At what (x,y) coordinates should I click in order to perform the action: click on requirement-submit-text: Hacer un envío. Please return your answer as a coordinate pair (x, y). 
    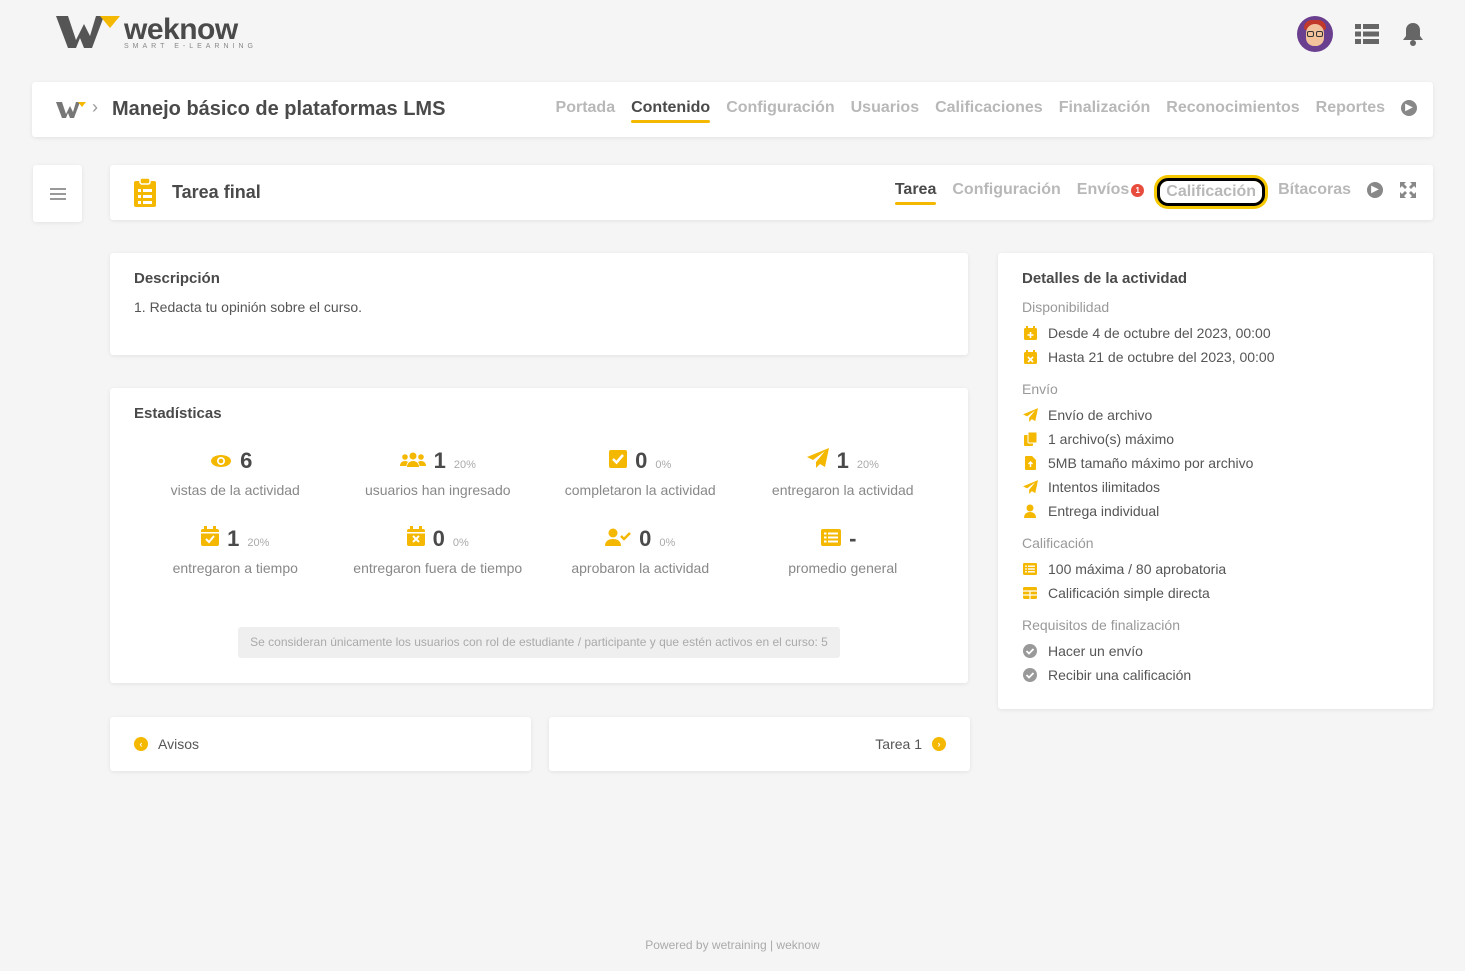
    Looking at the image, I should click on (1095, 651).